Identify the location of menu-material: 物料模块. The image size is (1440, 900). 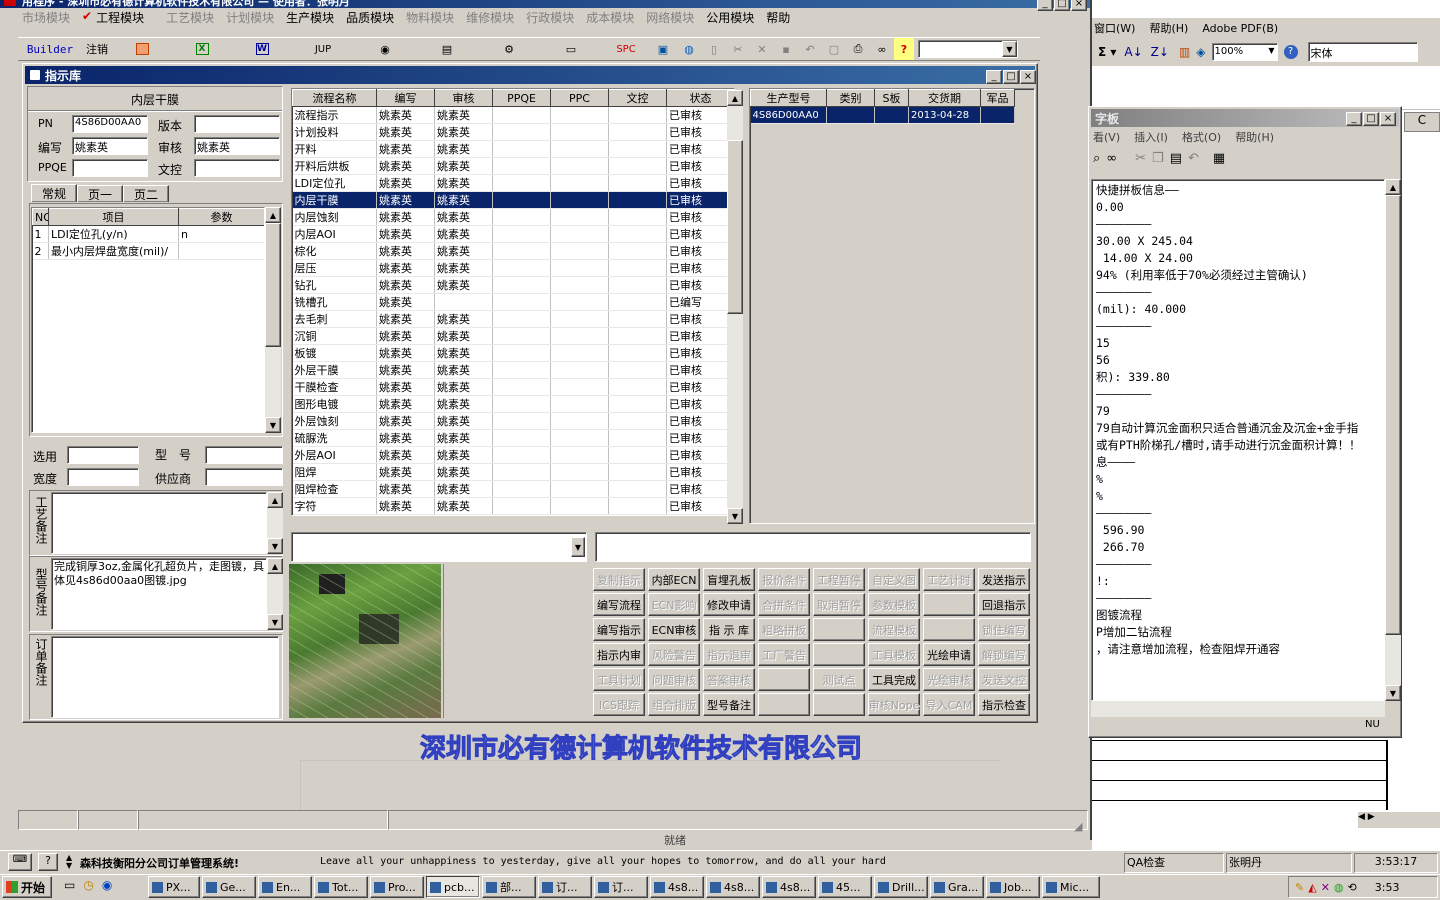
(430, 18).